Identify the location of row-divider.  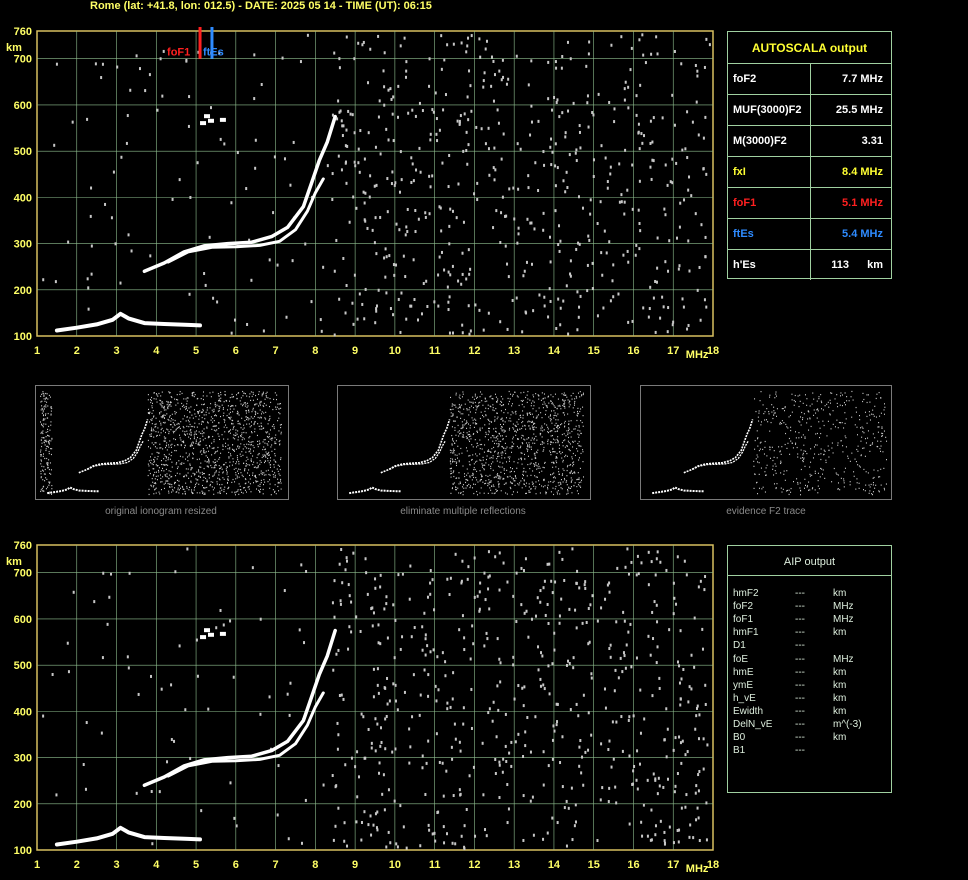
(810, 79).